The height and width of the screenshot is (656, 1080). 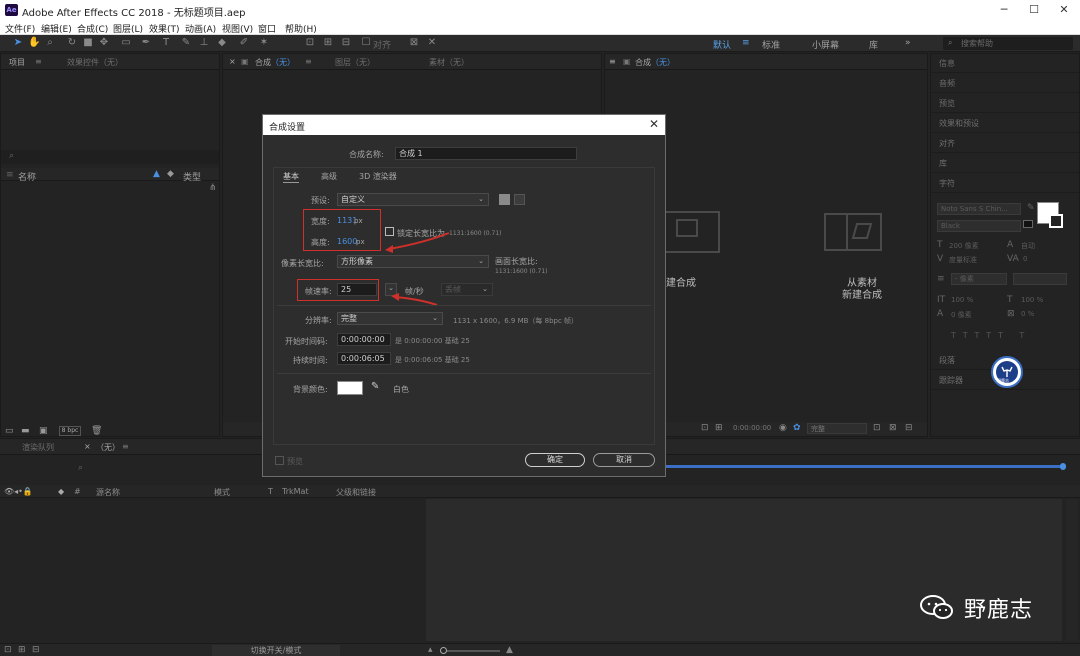 I want to click on panel-character: 字符, so click(x=1005, y=183).